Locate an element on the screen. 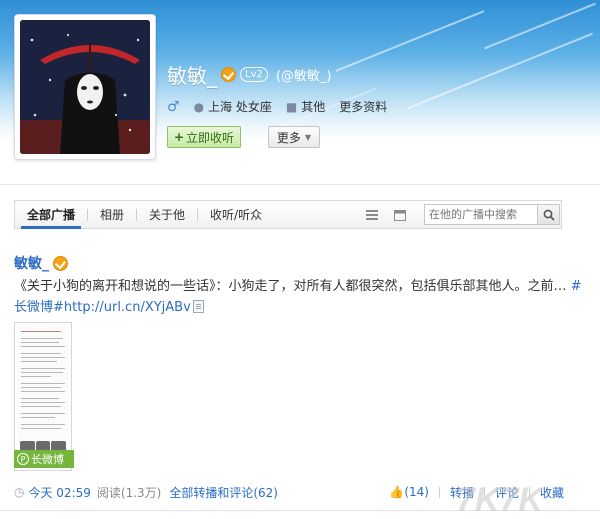 Image resolution: width=600 pixels, height=519 pixels. document-icon is located at coordinates (198, 306).